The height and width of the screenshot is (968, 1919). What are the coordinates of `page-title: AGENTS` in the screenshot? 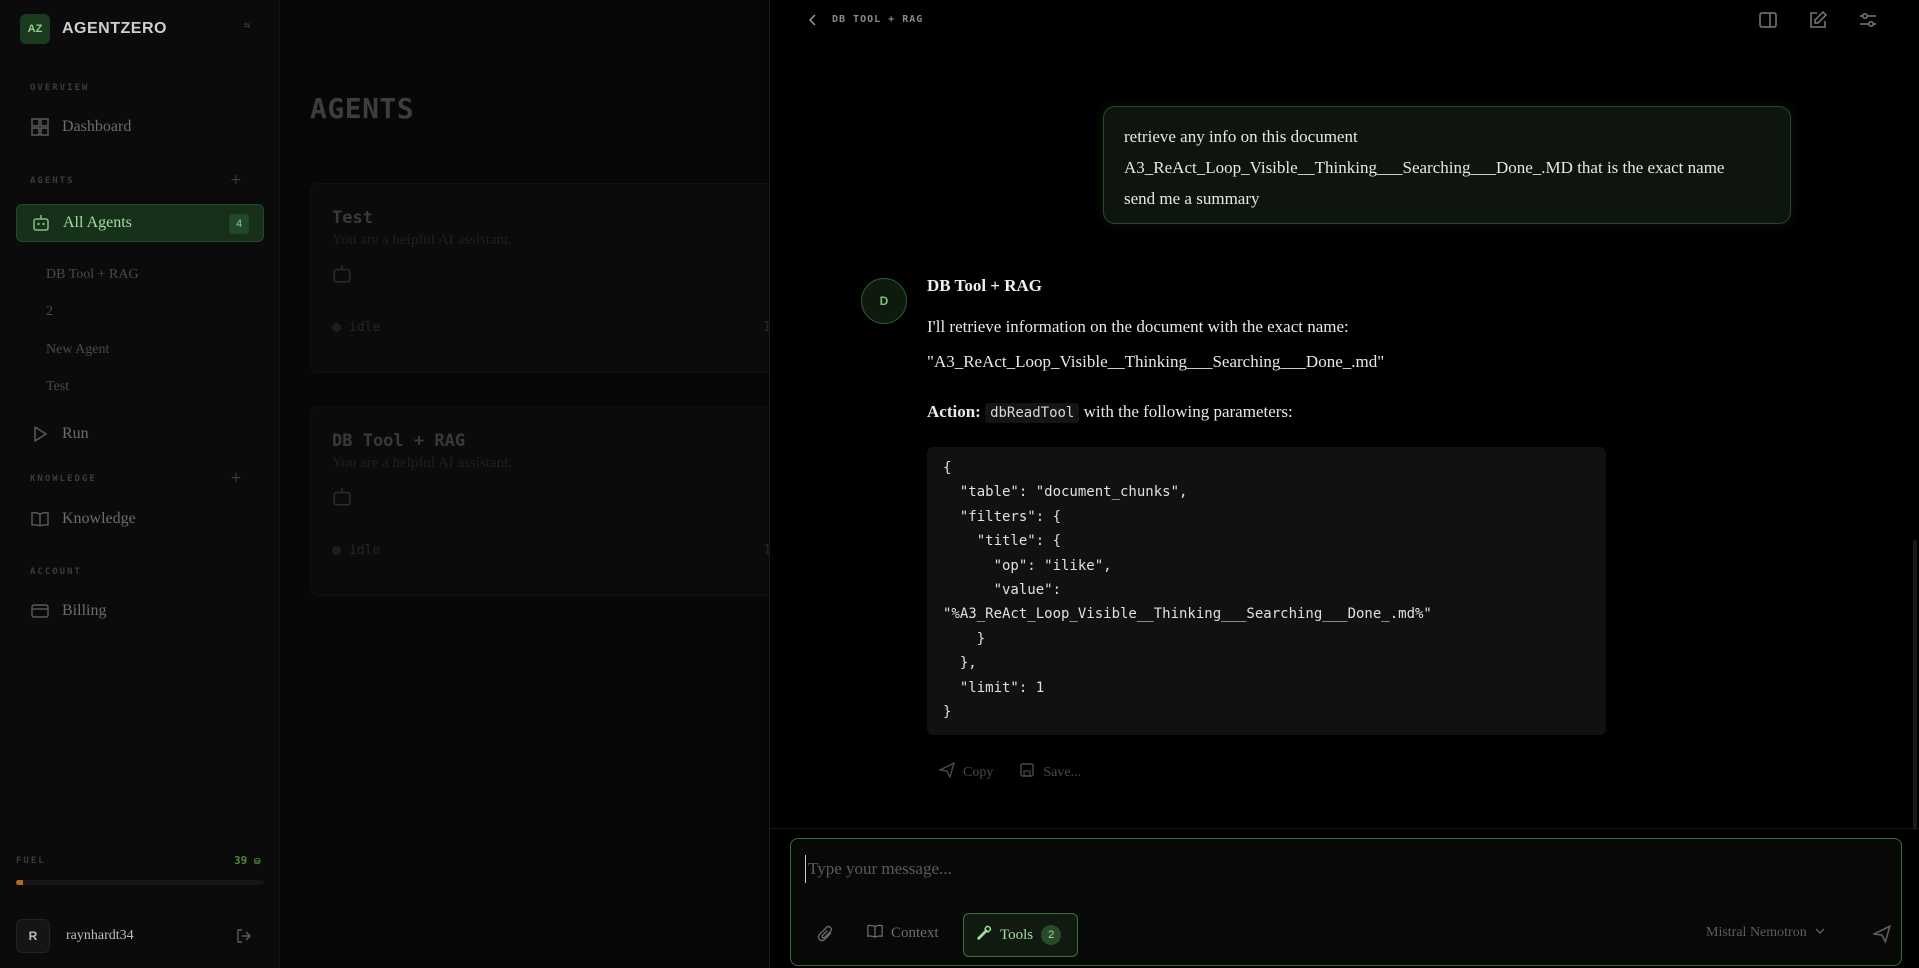 It's located at (362, 108).